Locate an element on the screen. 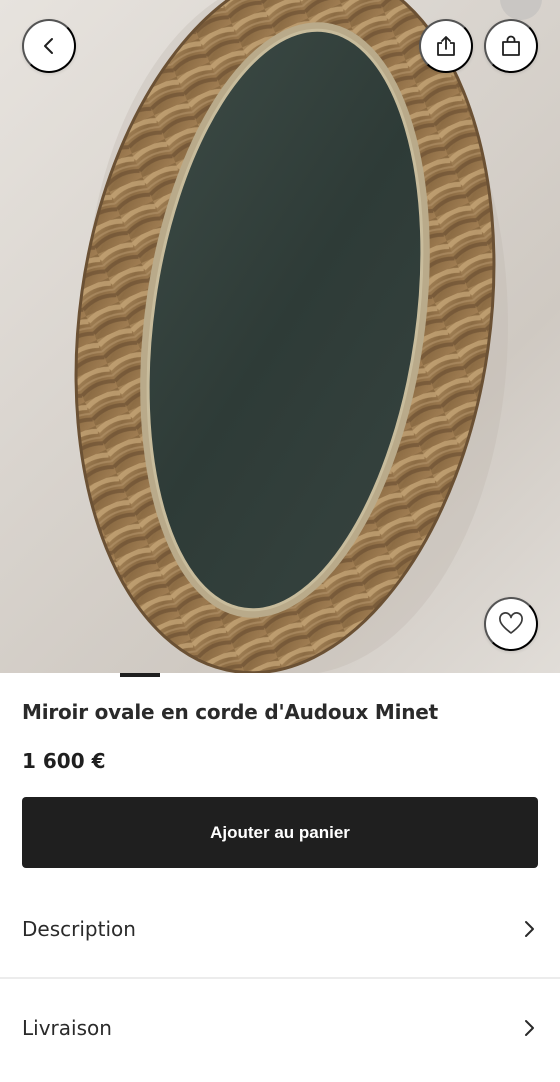 The image size is (560, 1082). favorite-button is located at coordinates (511, 624).